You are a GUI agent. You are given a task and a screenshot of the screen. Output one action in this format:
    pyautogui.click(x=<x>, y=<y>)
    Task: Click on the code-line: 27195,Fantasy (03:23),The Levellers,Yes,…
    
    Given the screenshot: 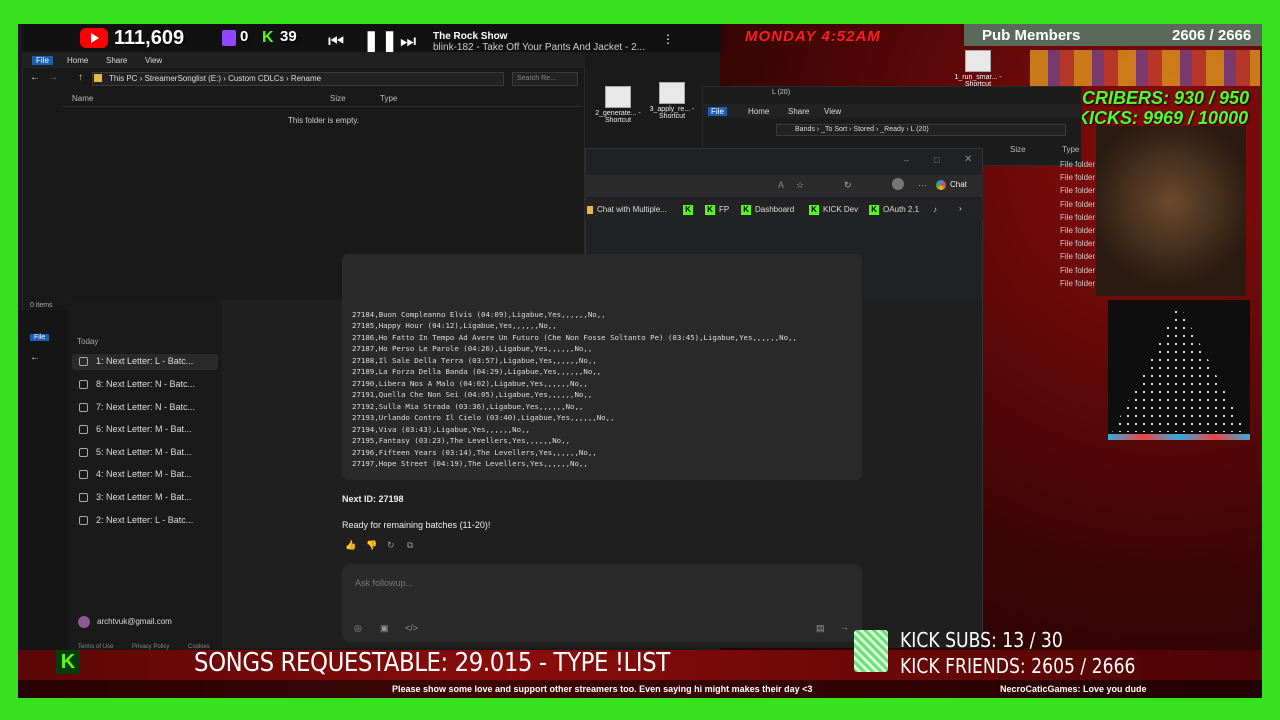 What is the action you would take?
    pyautogui.click(x=461, y=440)
    